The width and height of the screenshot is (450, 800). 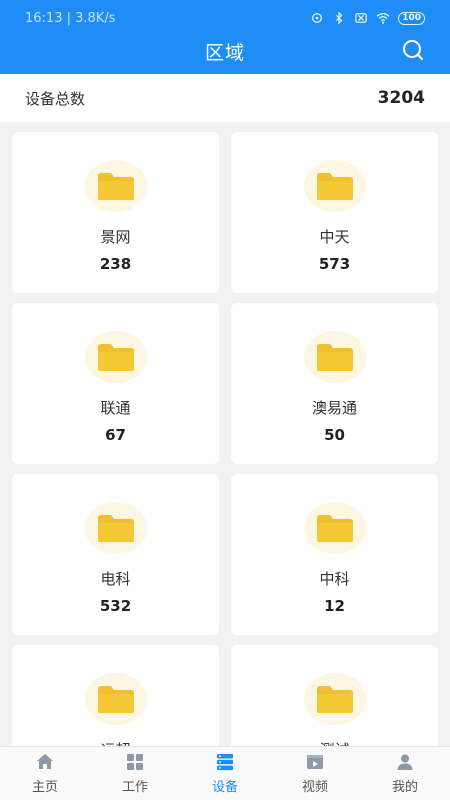 What do you see at coordinates (334, 383) in the screenshot?
I see `area-card: 澳易通 50` at bounding box center [334, 383].